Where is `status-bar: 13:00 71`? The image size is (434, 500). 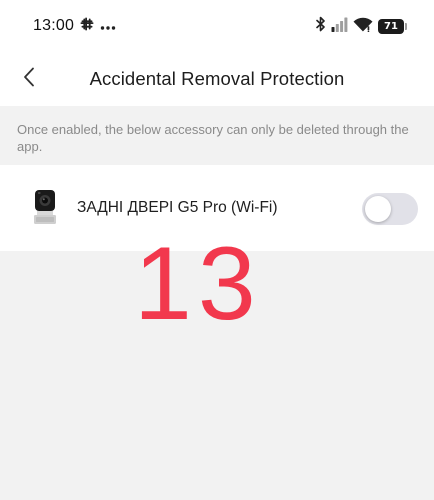
status-bar: 13:00 71 is located at coordinates (217, 26).